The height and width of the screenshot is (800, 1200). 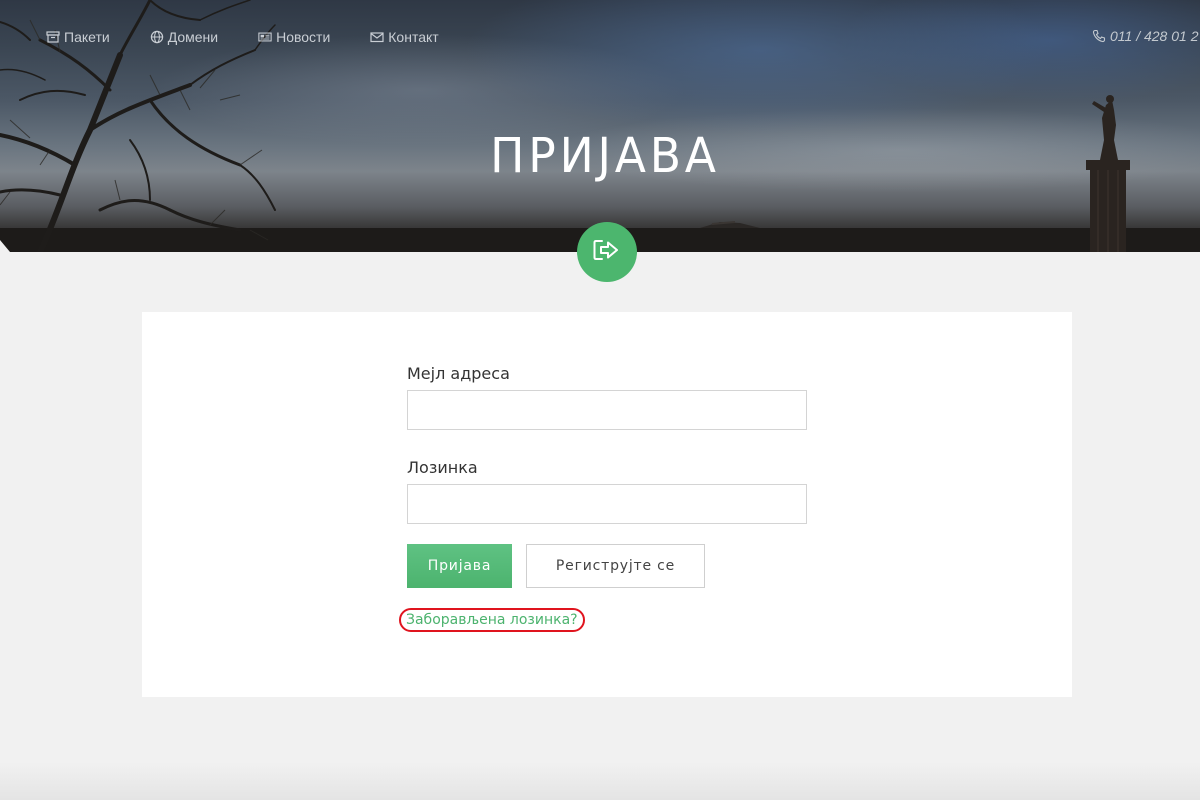 I want to click on footer-shade, so click(x=600, y=781).